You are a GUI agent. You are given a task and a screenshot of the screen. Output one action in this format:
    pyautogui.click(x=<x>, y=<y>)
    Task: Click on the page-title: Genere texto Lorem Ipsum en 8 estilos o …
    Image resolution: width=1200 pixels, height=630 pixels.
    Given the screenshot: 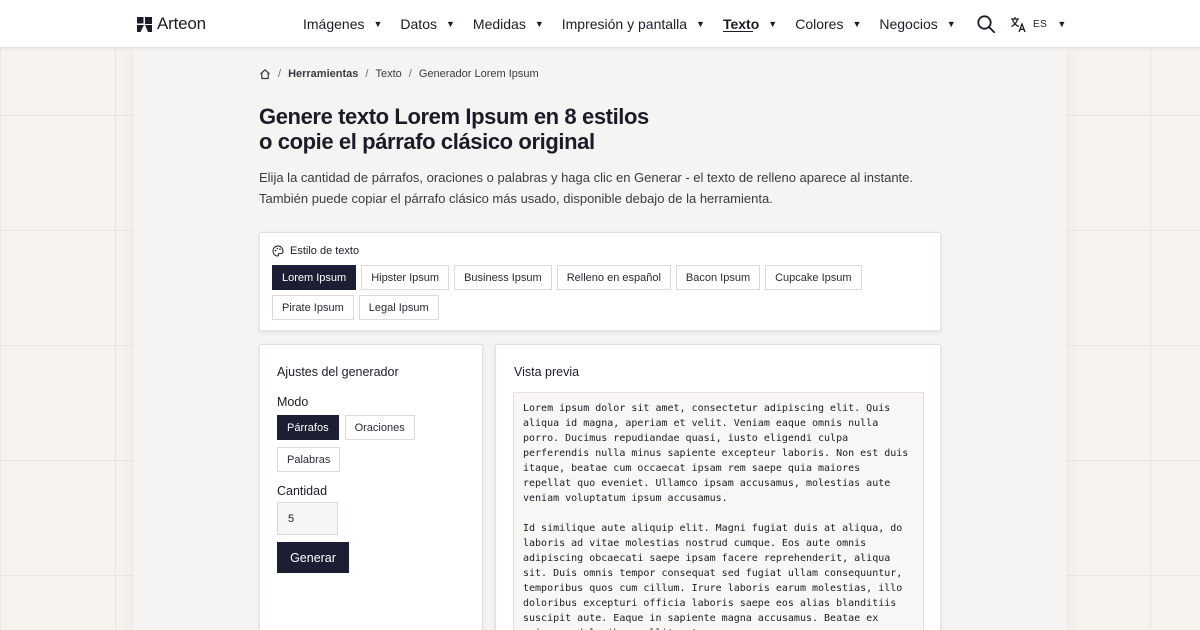 What is the action you would take?
    pyautogui.click(x=539, y=129)
    